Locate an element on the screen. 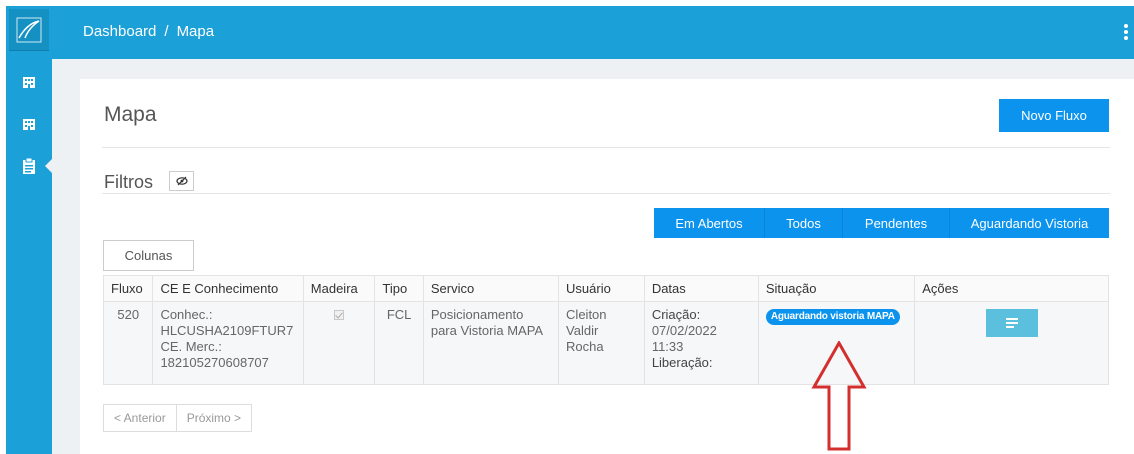 This screenshot has height=454, width=1134. servico-line: Posicionamento is located at coordinates (477, 314).